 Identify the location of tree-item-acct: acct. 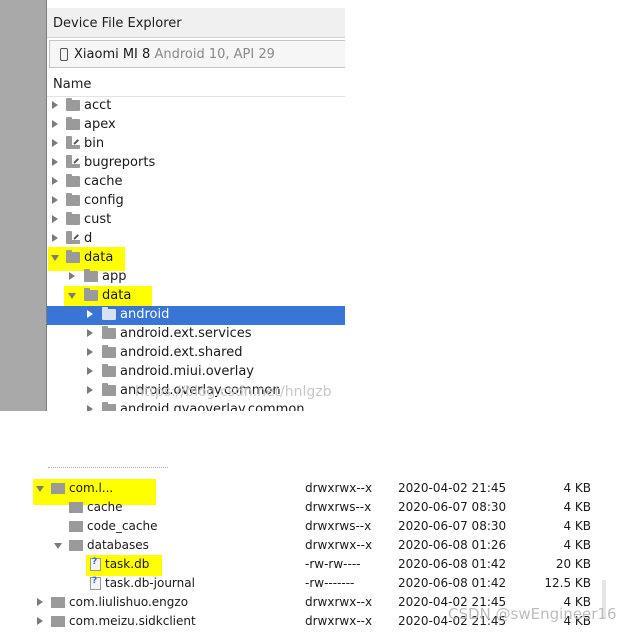
(196, 106).